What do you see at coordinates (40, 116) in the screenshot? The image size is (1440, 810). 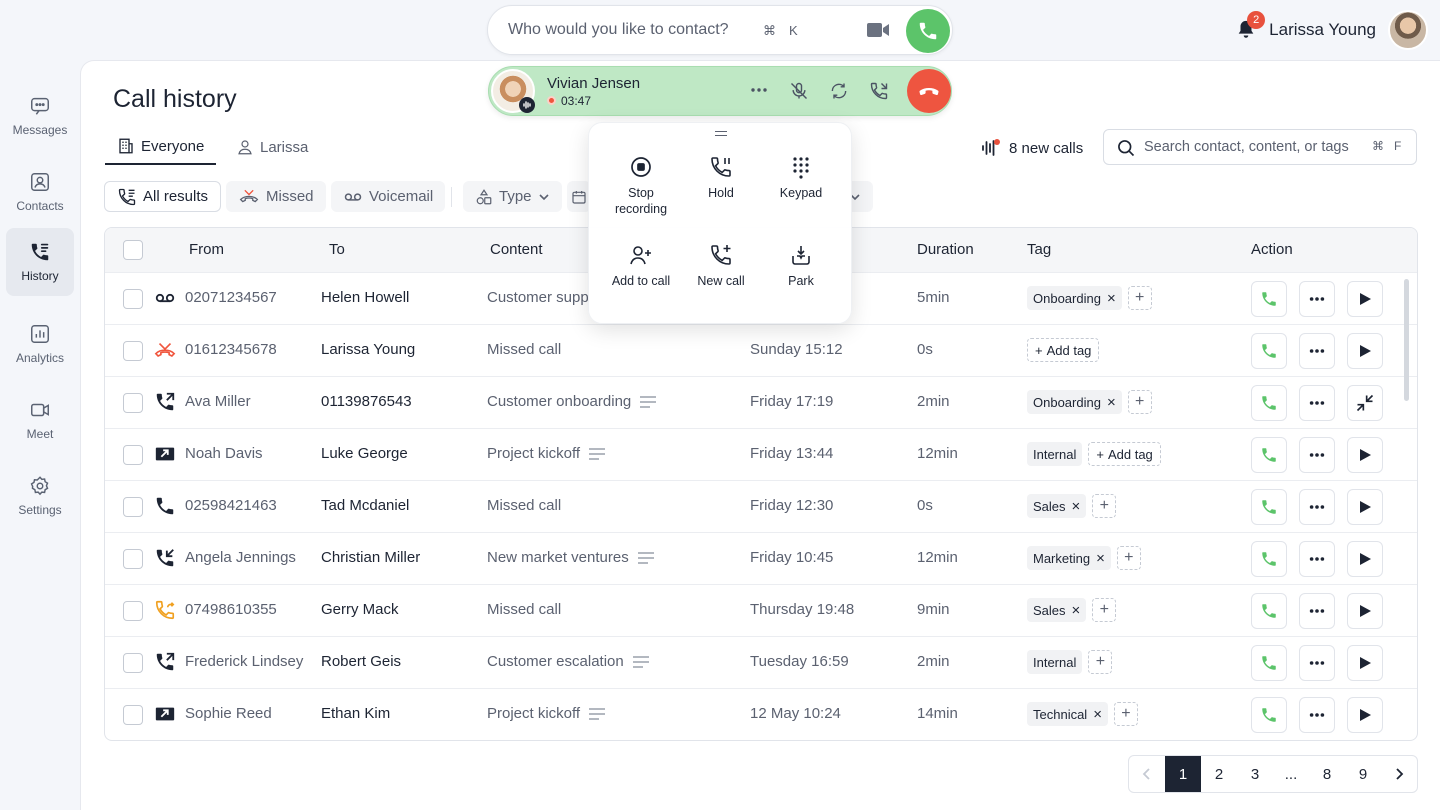 I see `sidebar-item-messages: Messages` at bounding box center [40, 116].